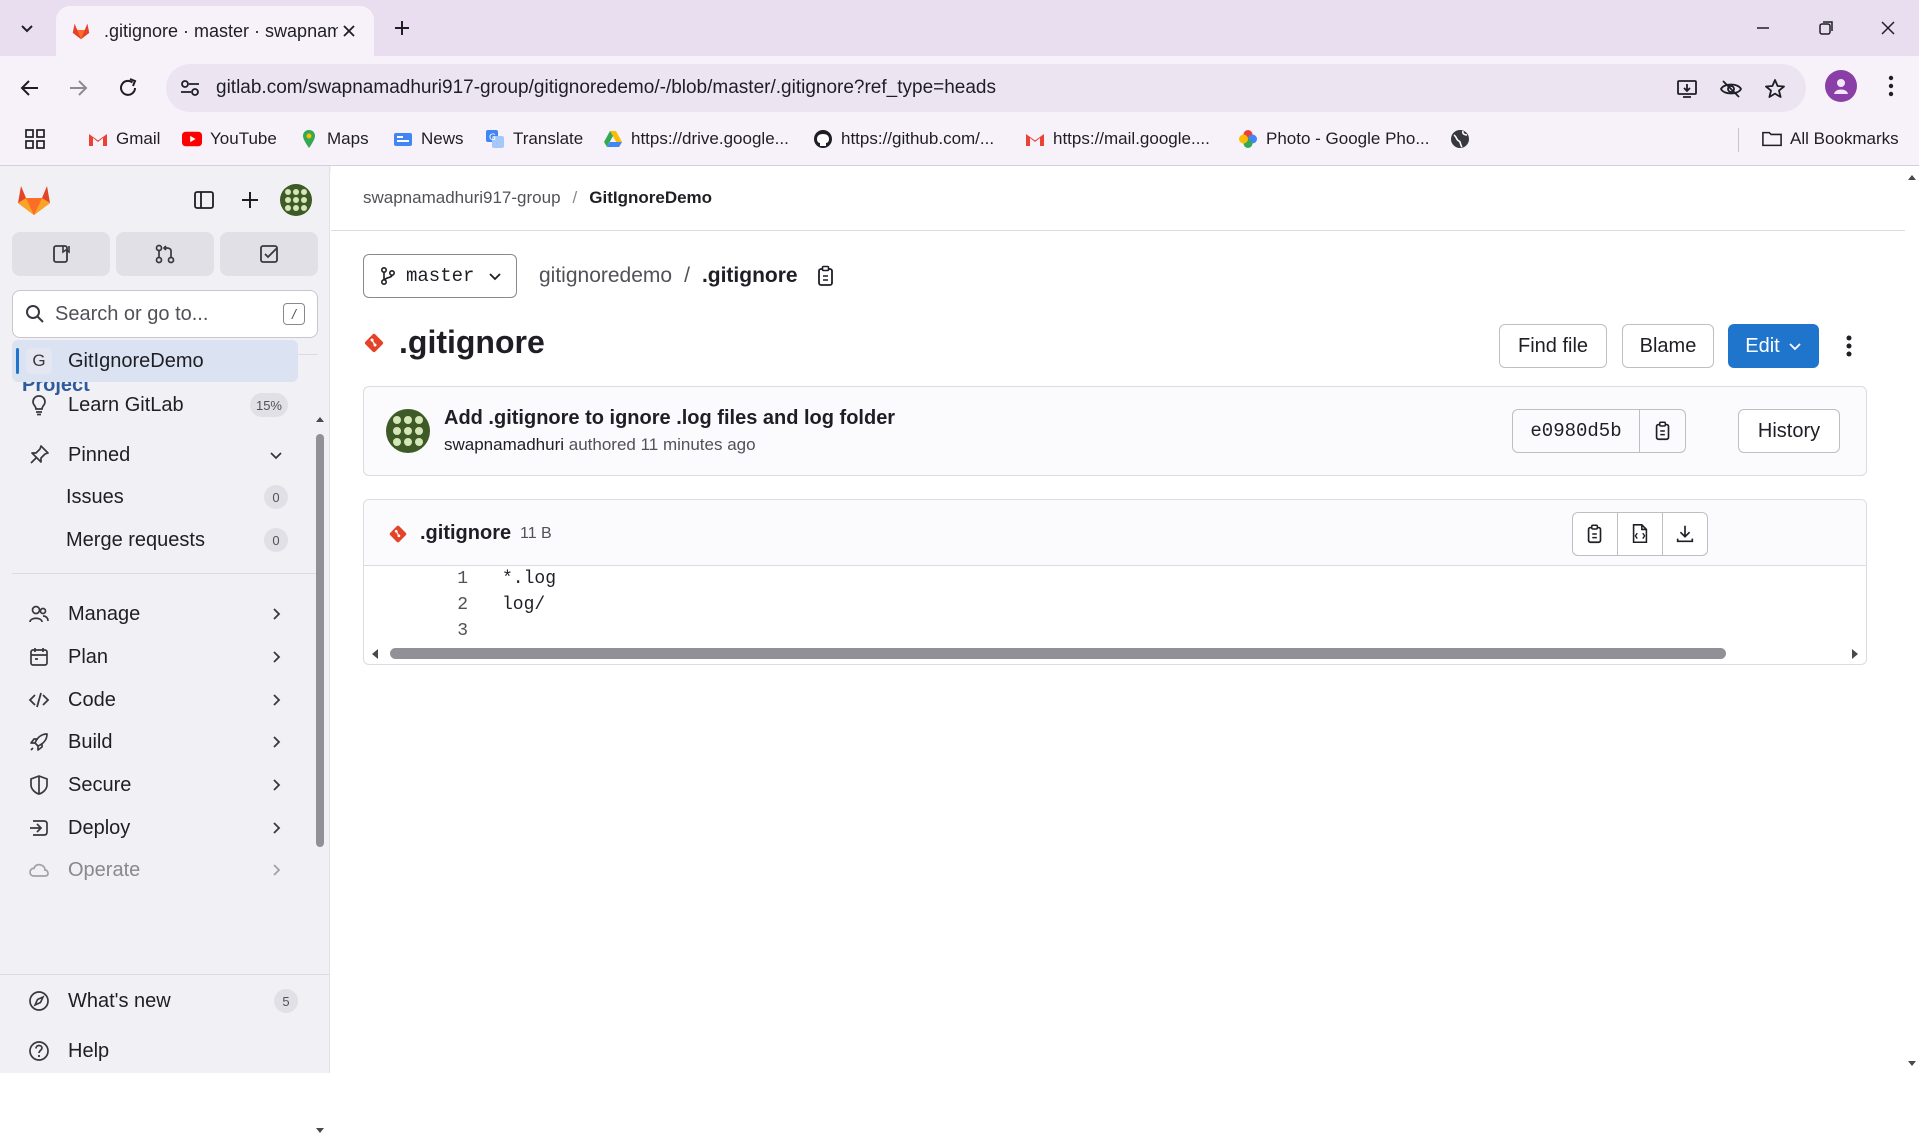 Image resolution: width=1919 pixels, height=1144 pixels. Describe the element at coordinates (424, 631) in the screenshot. I see `line-number: 3` at that location.